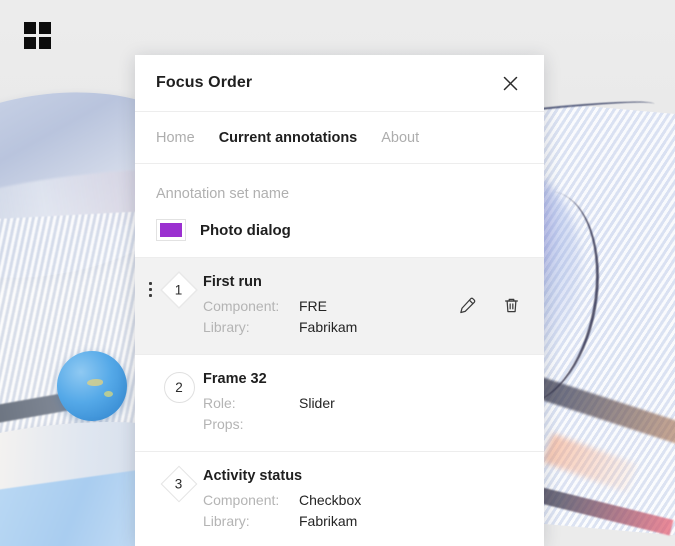 The width and height of the screenshot is (675, 546). I want to click on annotation-set-name-value: Photo dialog, so click(245, 230).